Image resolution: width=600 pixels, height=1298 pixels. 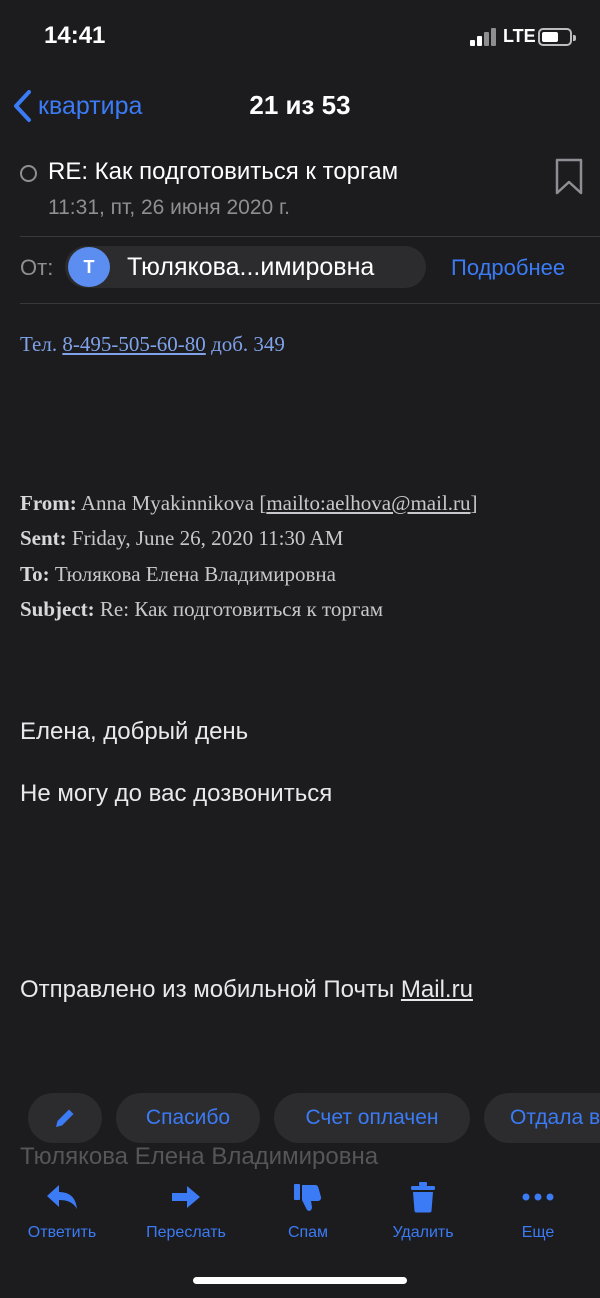 I want to click on thumbs-down-icon, so click(x=308, y=1197).